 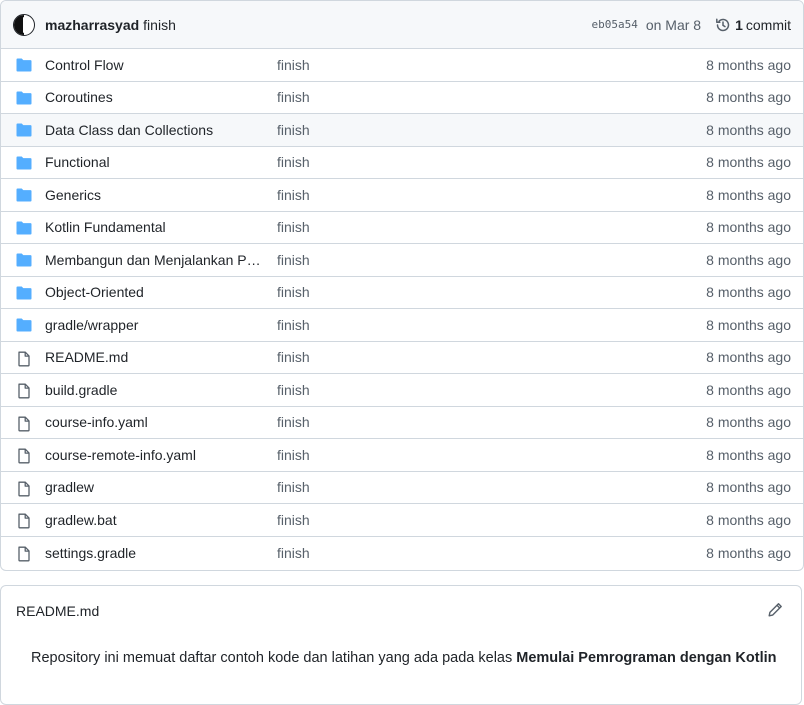 I want to click on file-row: Kotlin Fundamental finish 8 months ago, so click(x=402, y=228).